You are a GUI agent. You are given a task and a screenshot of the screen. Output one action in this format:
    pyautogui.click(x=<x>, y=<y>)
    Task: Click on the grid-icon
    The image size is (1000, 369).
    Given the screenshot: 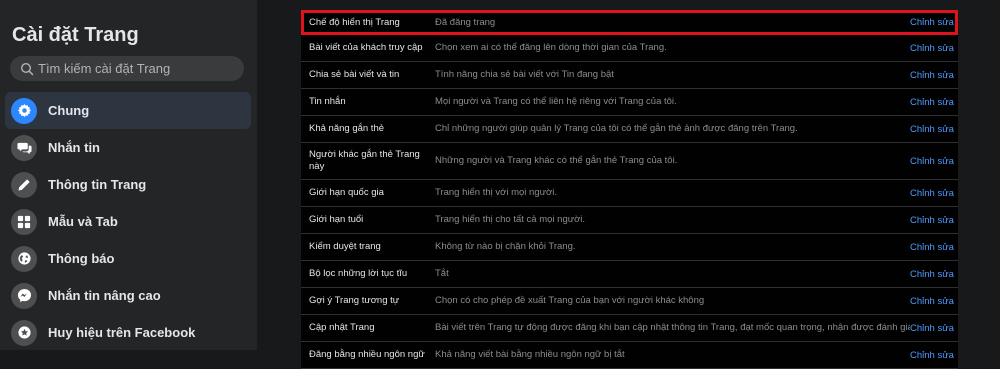 What is the action you would take?
    pyautogui.click(x=24, y=221)
    